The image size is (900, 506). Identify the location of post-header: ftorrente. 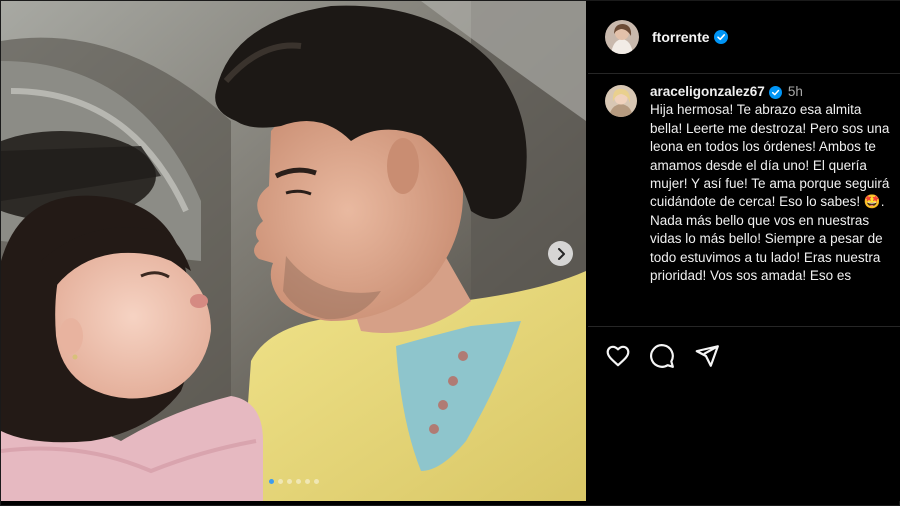
(744, 37).